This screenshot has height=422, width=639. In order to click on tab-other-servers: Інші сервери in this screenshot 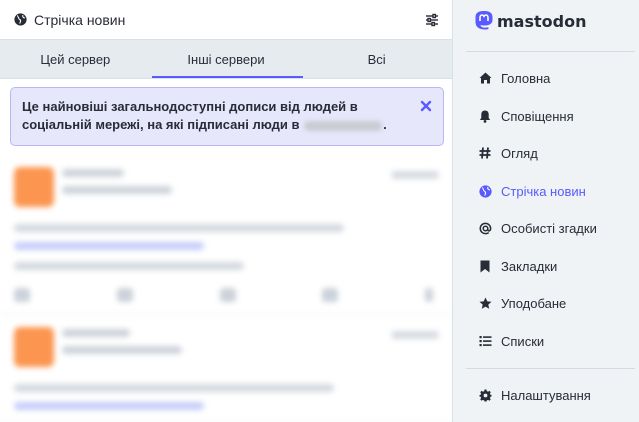, I will do `click(226, 59)`.